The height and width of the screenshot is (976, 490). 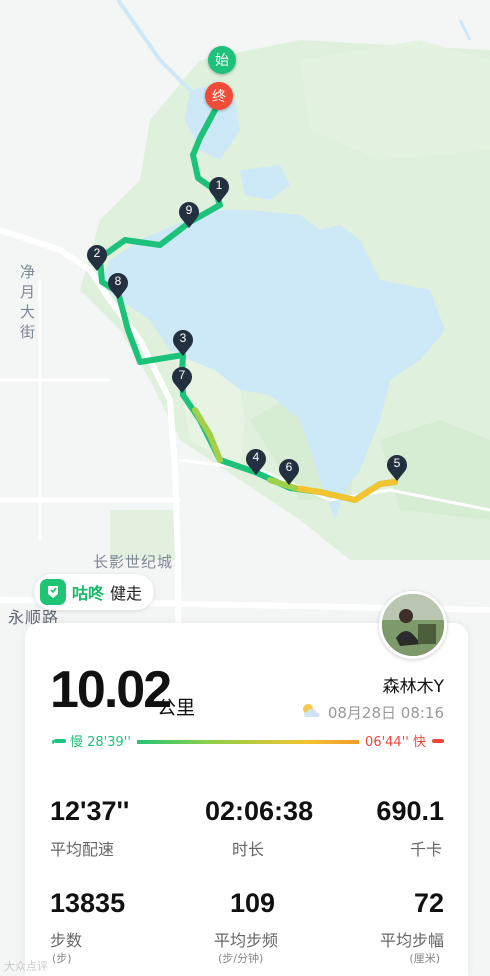 What do you see at coordinates (424, 958) in the screenshot?
I see `stride-unit: (厘米)` at bounding box center [424, 958].